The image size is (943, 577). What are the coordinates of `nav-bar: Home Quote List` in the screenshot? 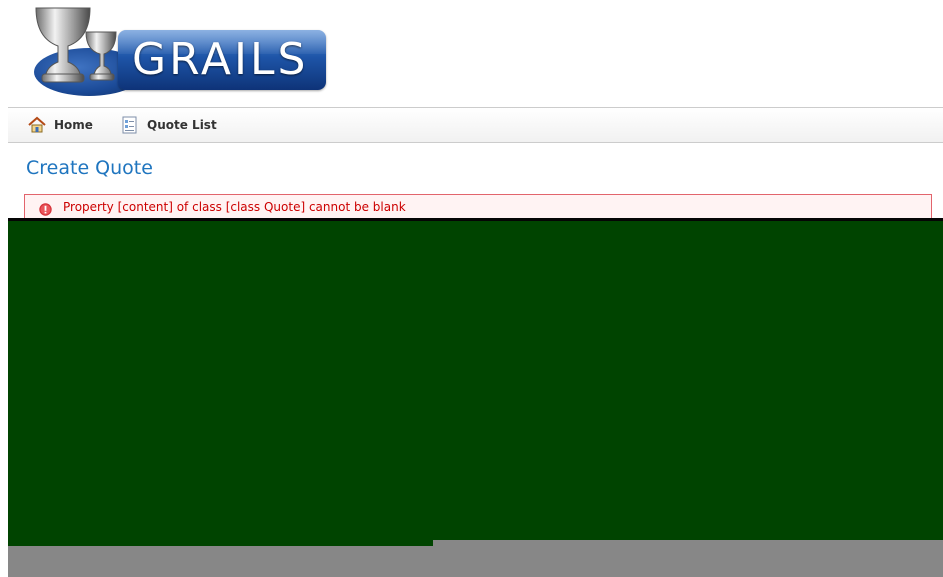 It's located at (475, 125).